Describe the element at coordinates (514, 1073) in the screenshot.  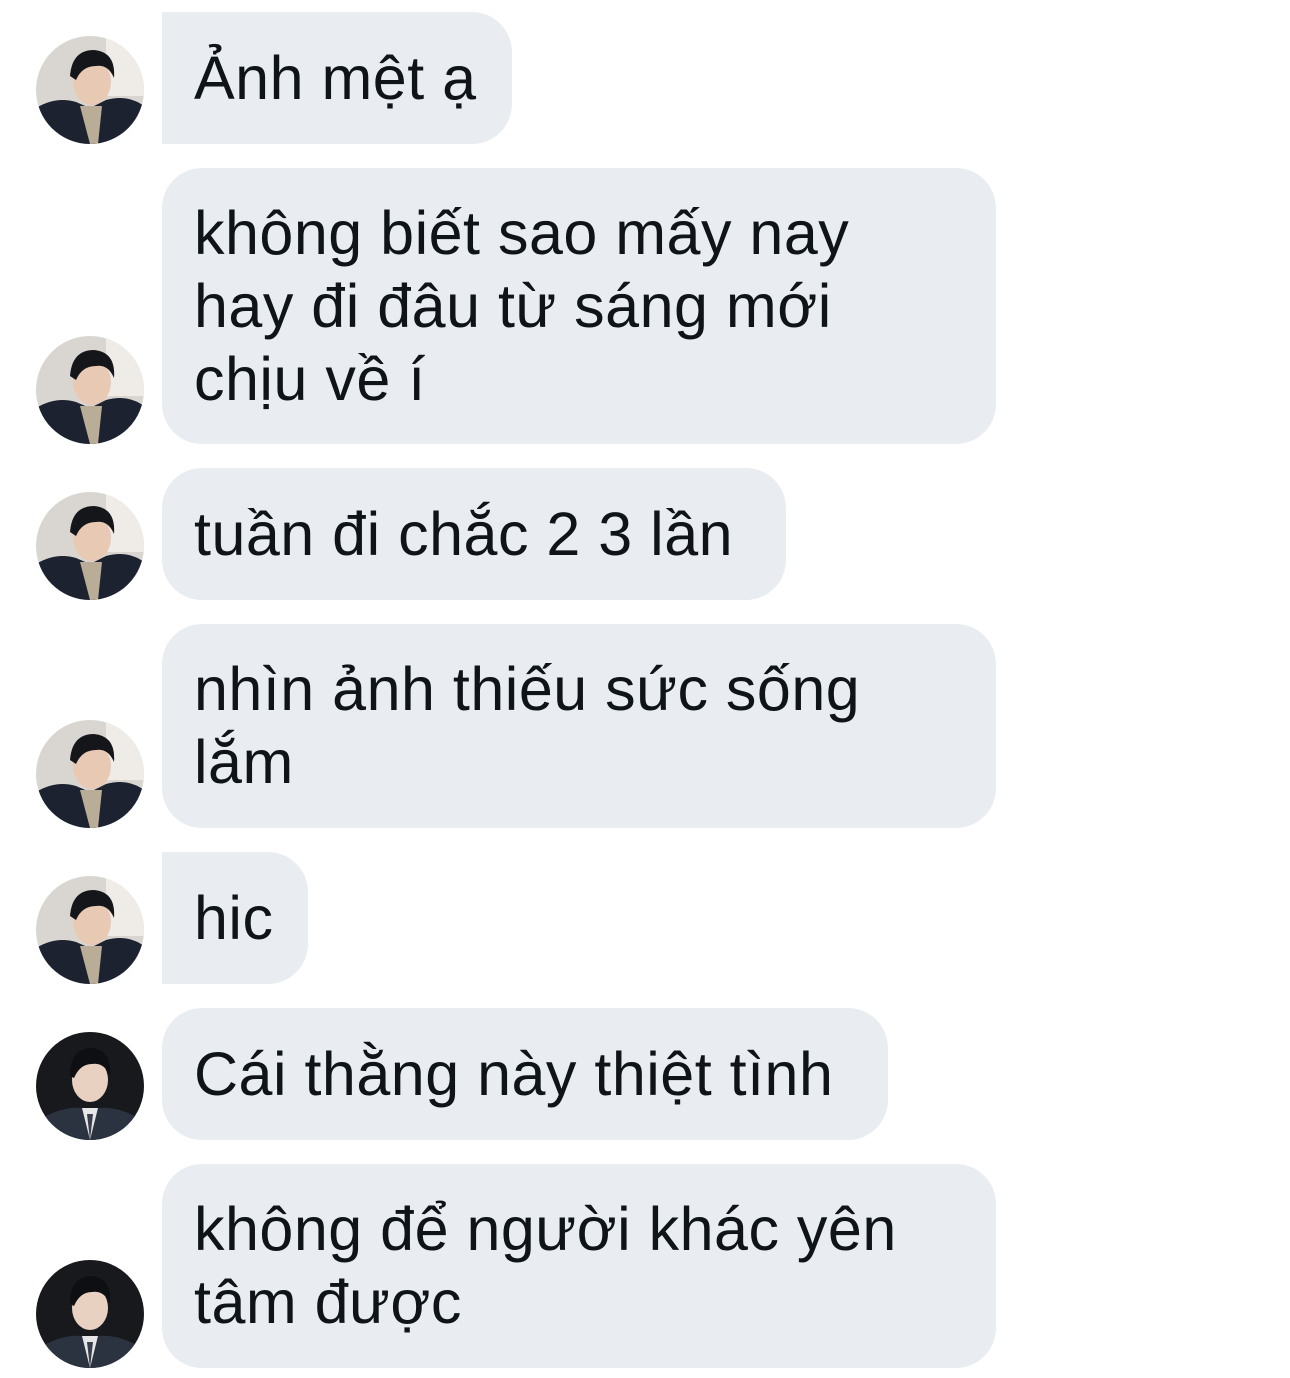
I see `message-text: Cái thằng này thiệt tình` at that location.